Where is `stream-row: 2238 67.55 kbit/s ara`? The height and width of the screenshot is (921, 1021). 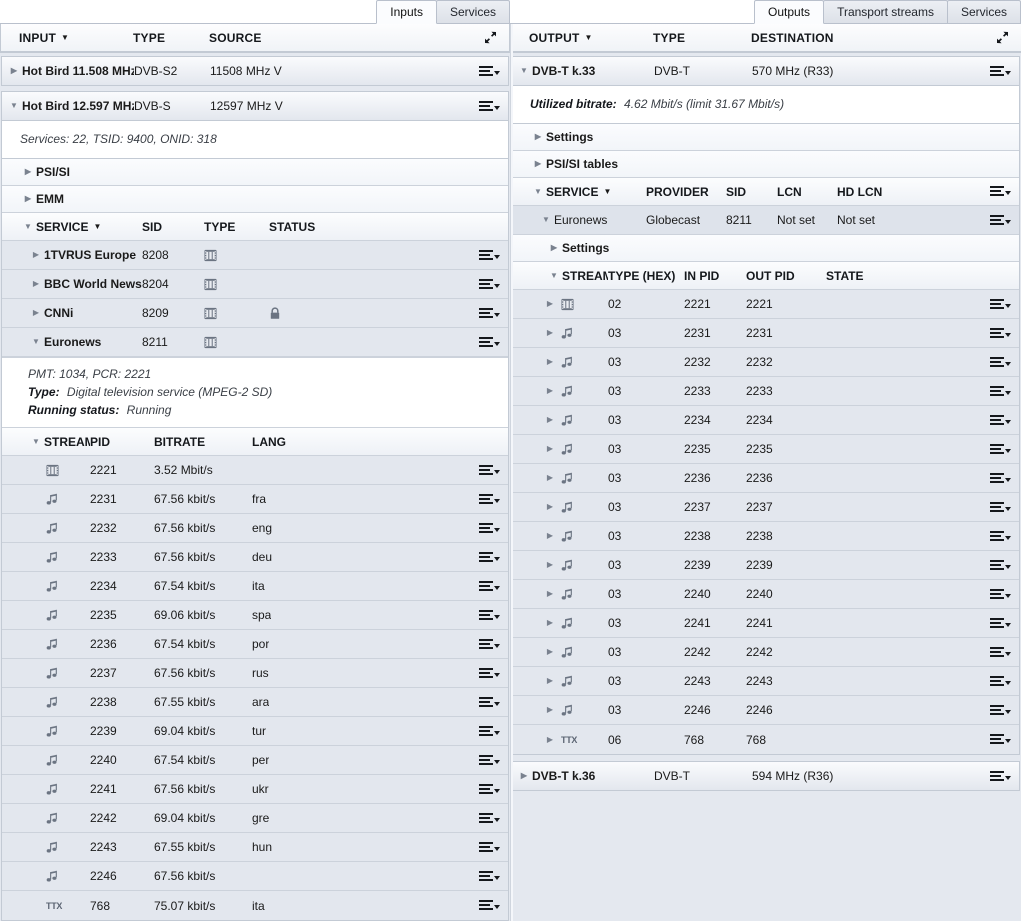 stream-row: 2238 67.55 kbit/s ara is located at coordinates (255, 702).